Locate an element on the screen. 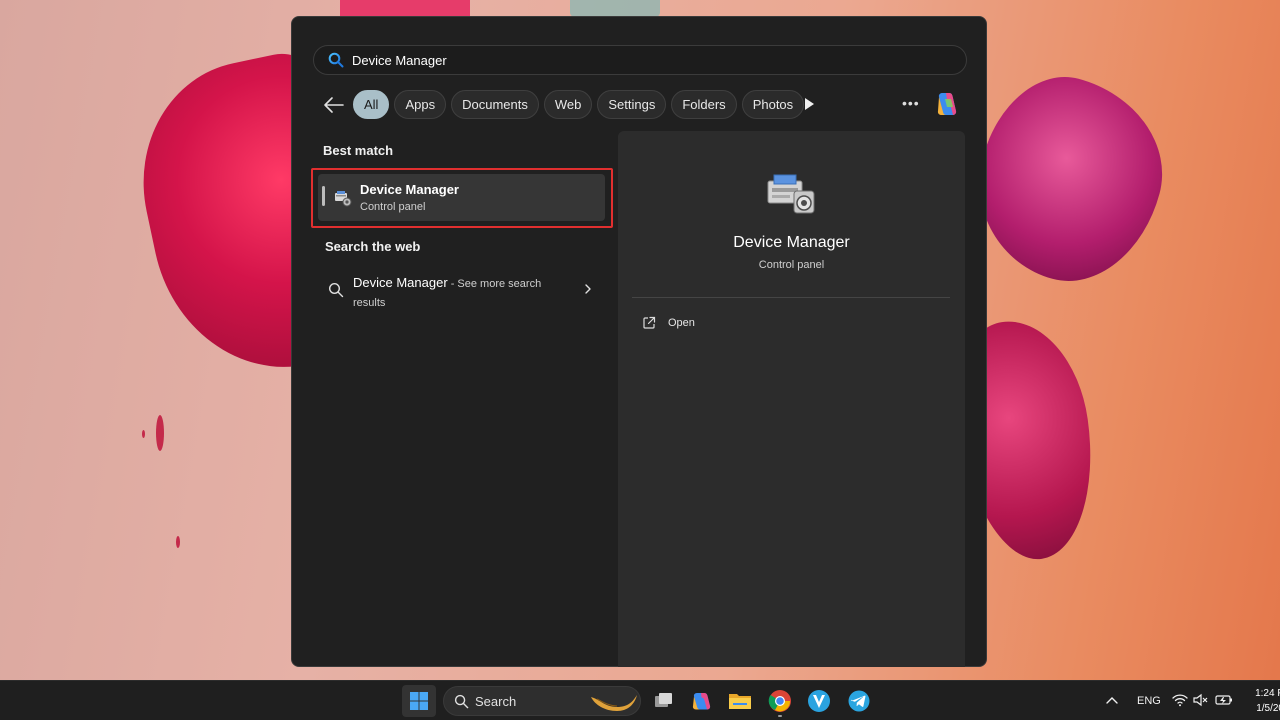 The width and height of the screenshot is (1280, 720). preview-title: Device Manager is located at coordinates (791, 242).